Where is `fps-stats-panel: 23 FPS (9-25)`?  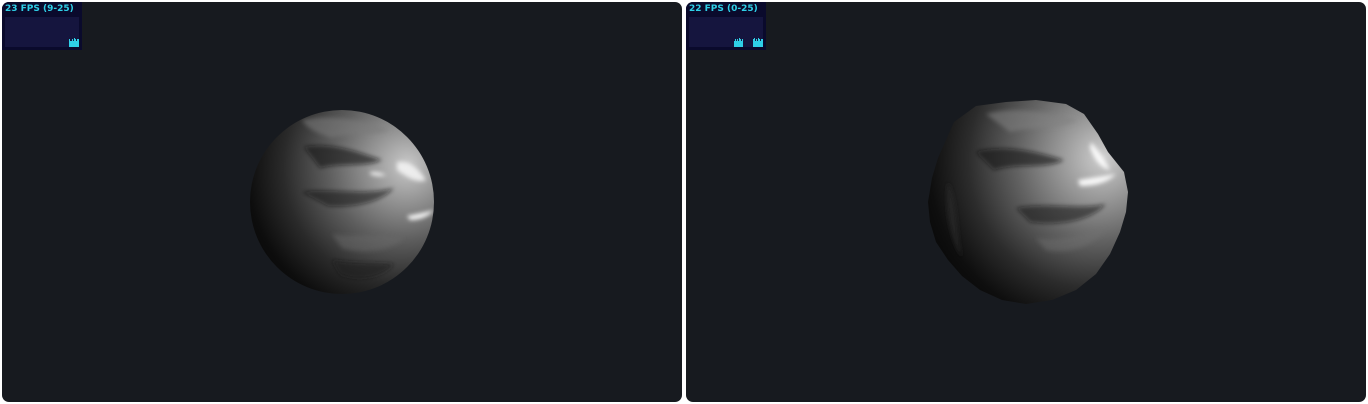 fps-stats-panel: 23 FPS (9-25) is located at coordinates (42, 26).